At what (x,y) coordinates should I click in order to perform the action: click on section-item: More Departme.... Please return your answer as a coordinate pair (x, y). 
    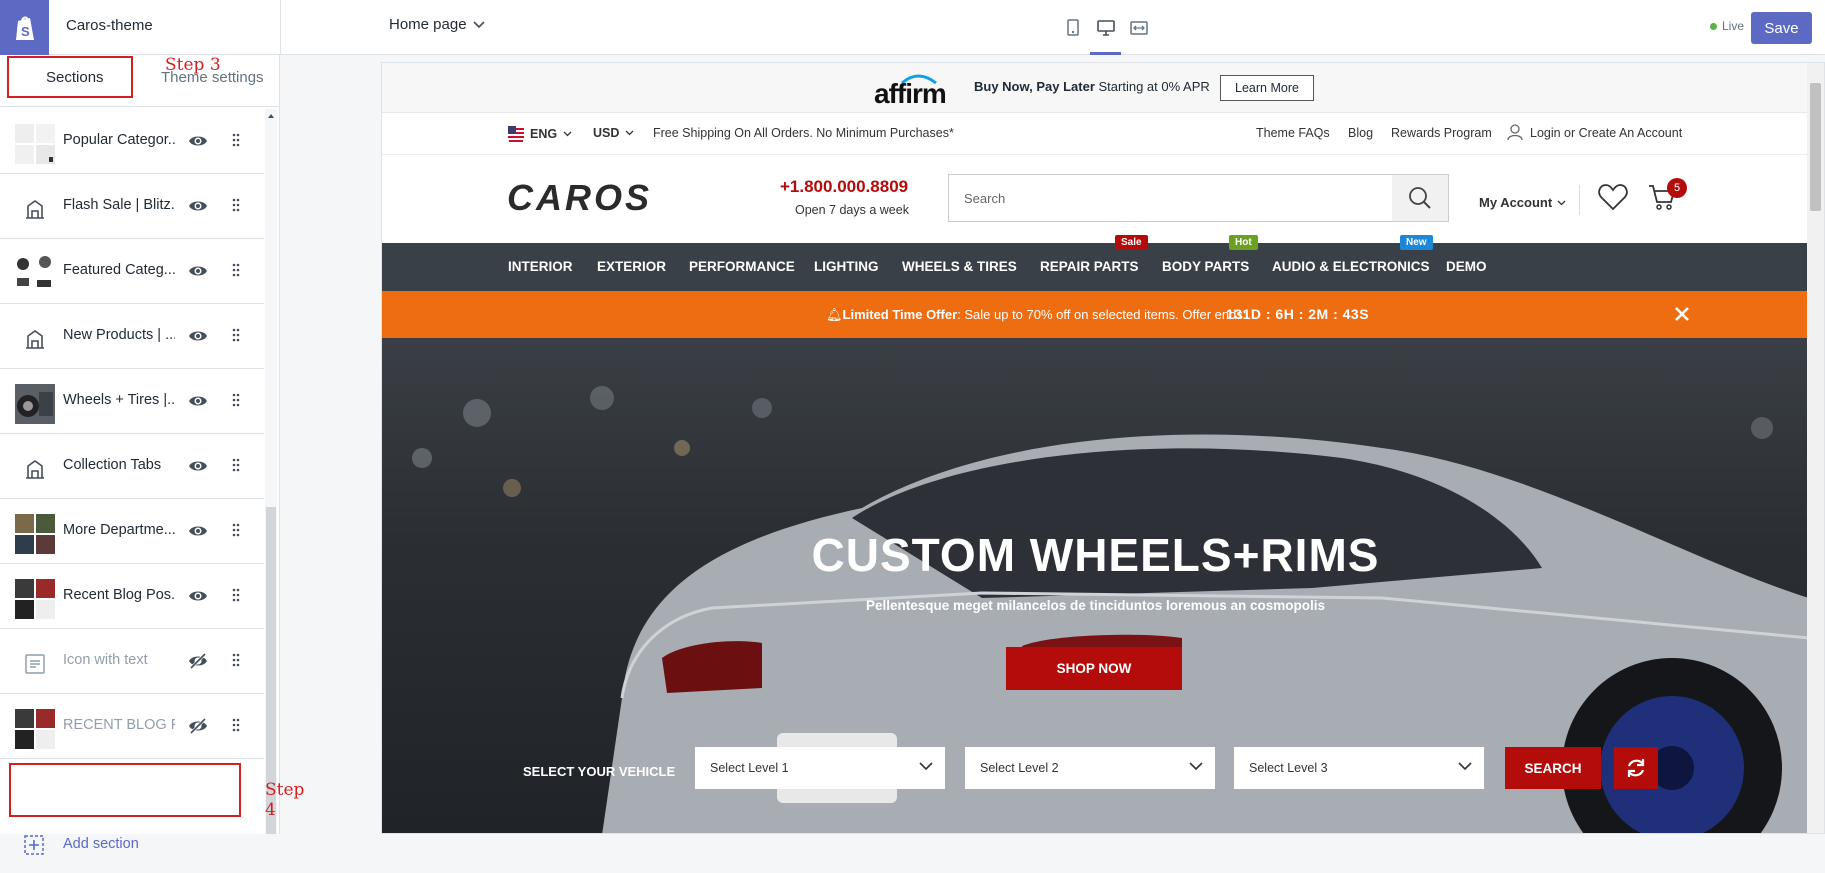
    Looking at the image, I should click on (132, 531).